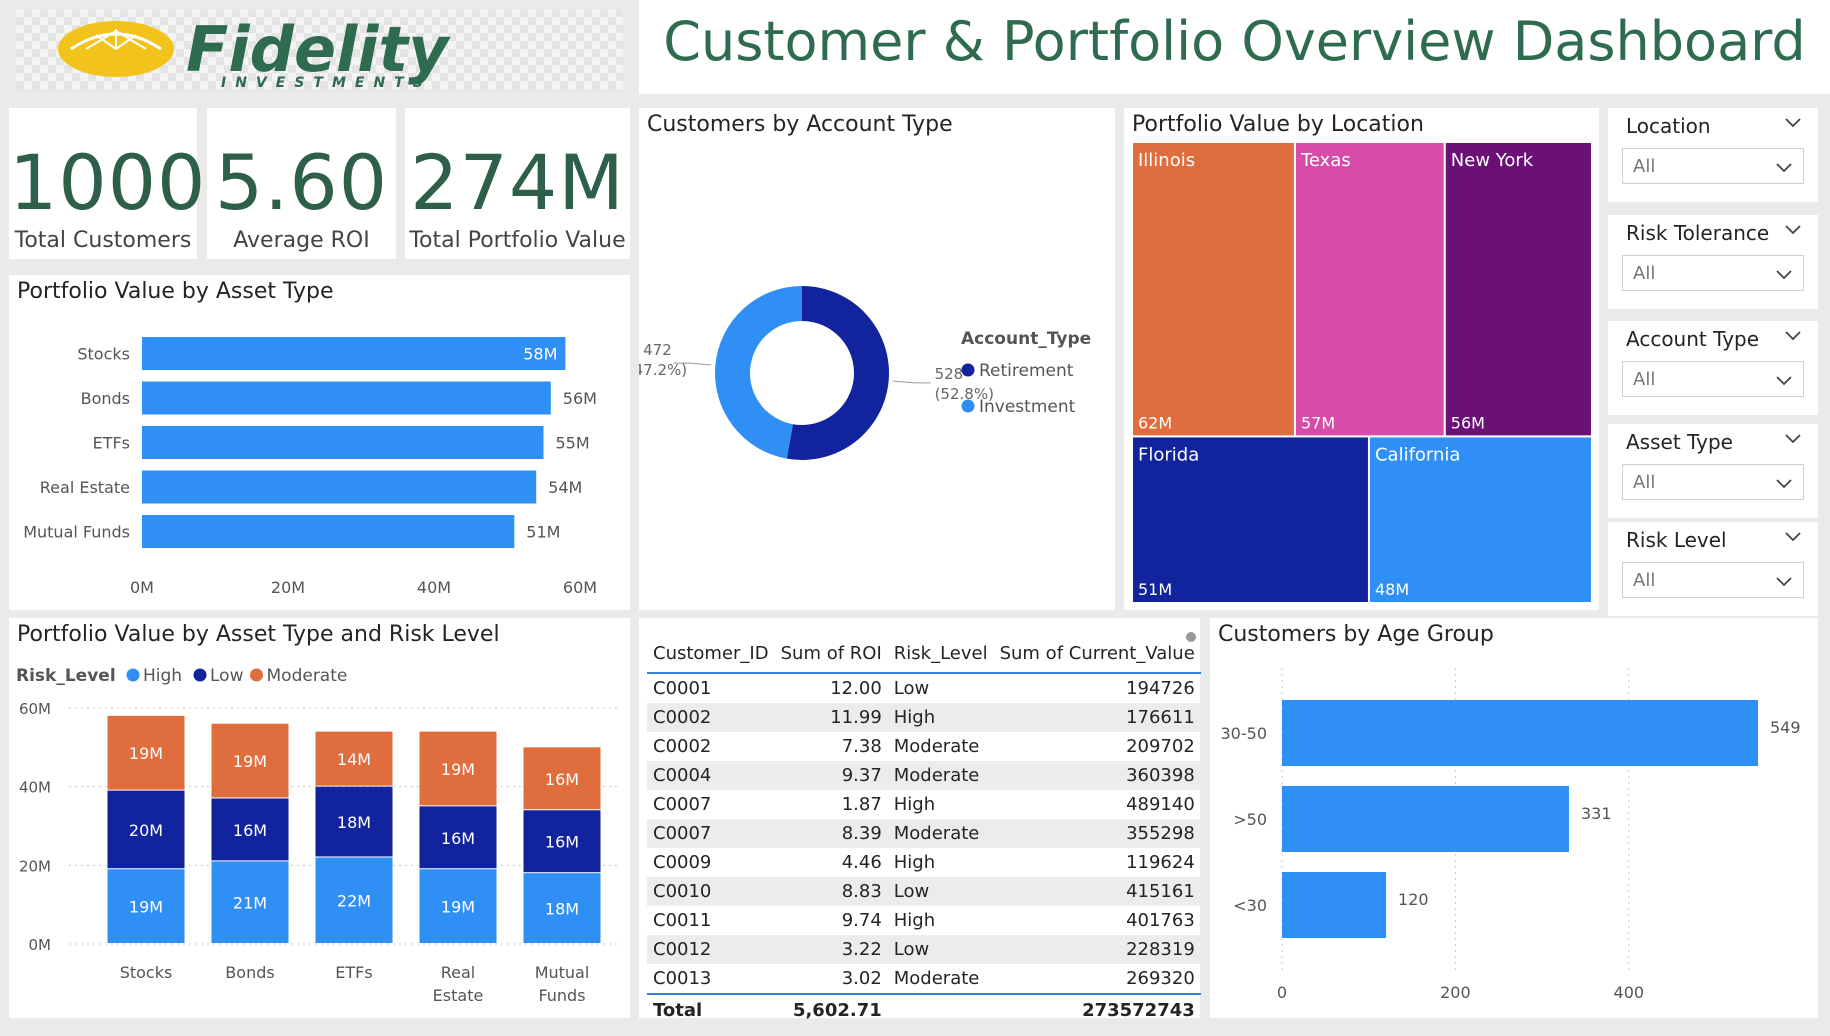  Describe the element at coordinates (517, 240) in the screenshot. I see `kpi-label: Total Portfolio Value` at that location.